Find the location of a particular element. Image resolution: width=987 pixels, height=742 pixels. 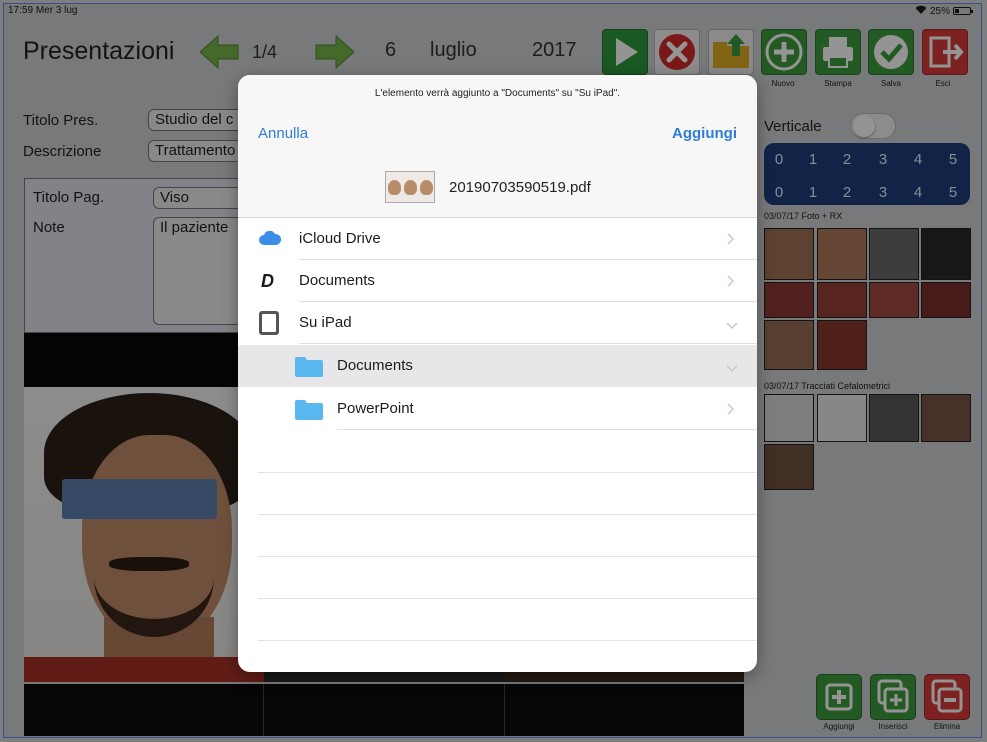

battery-icon is located at coordinates (963, 11).